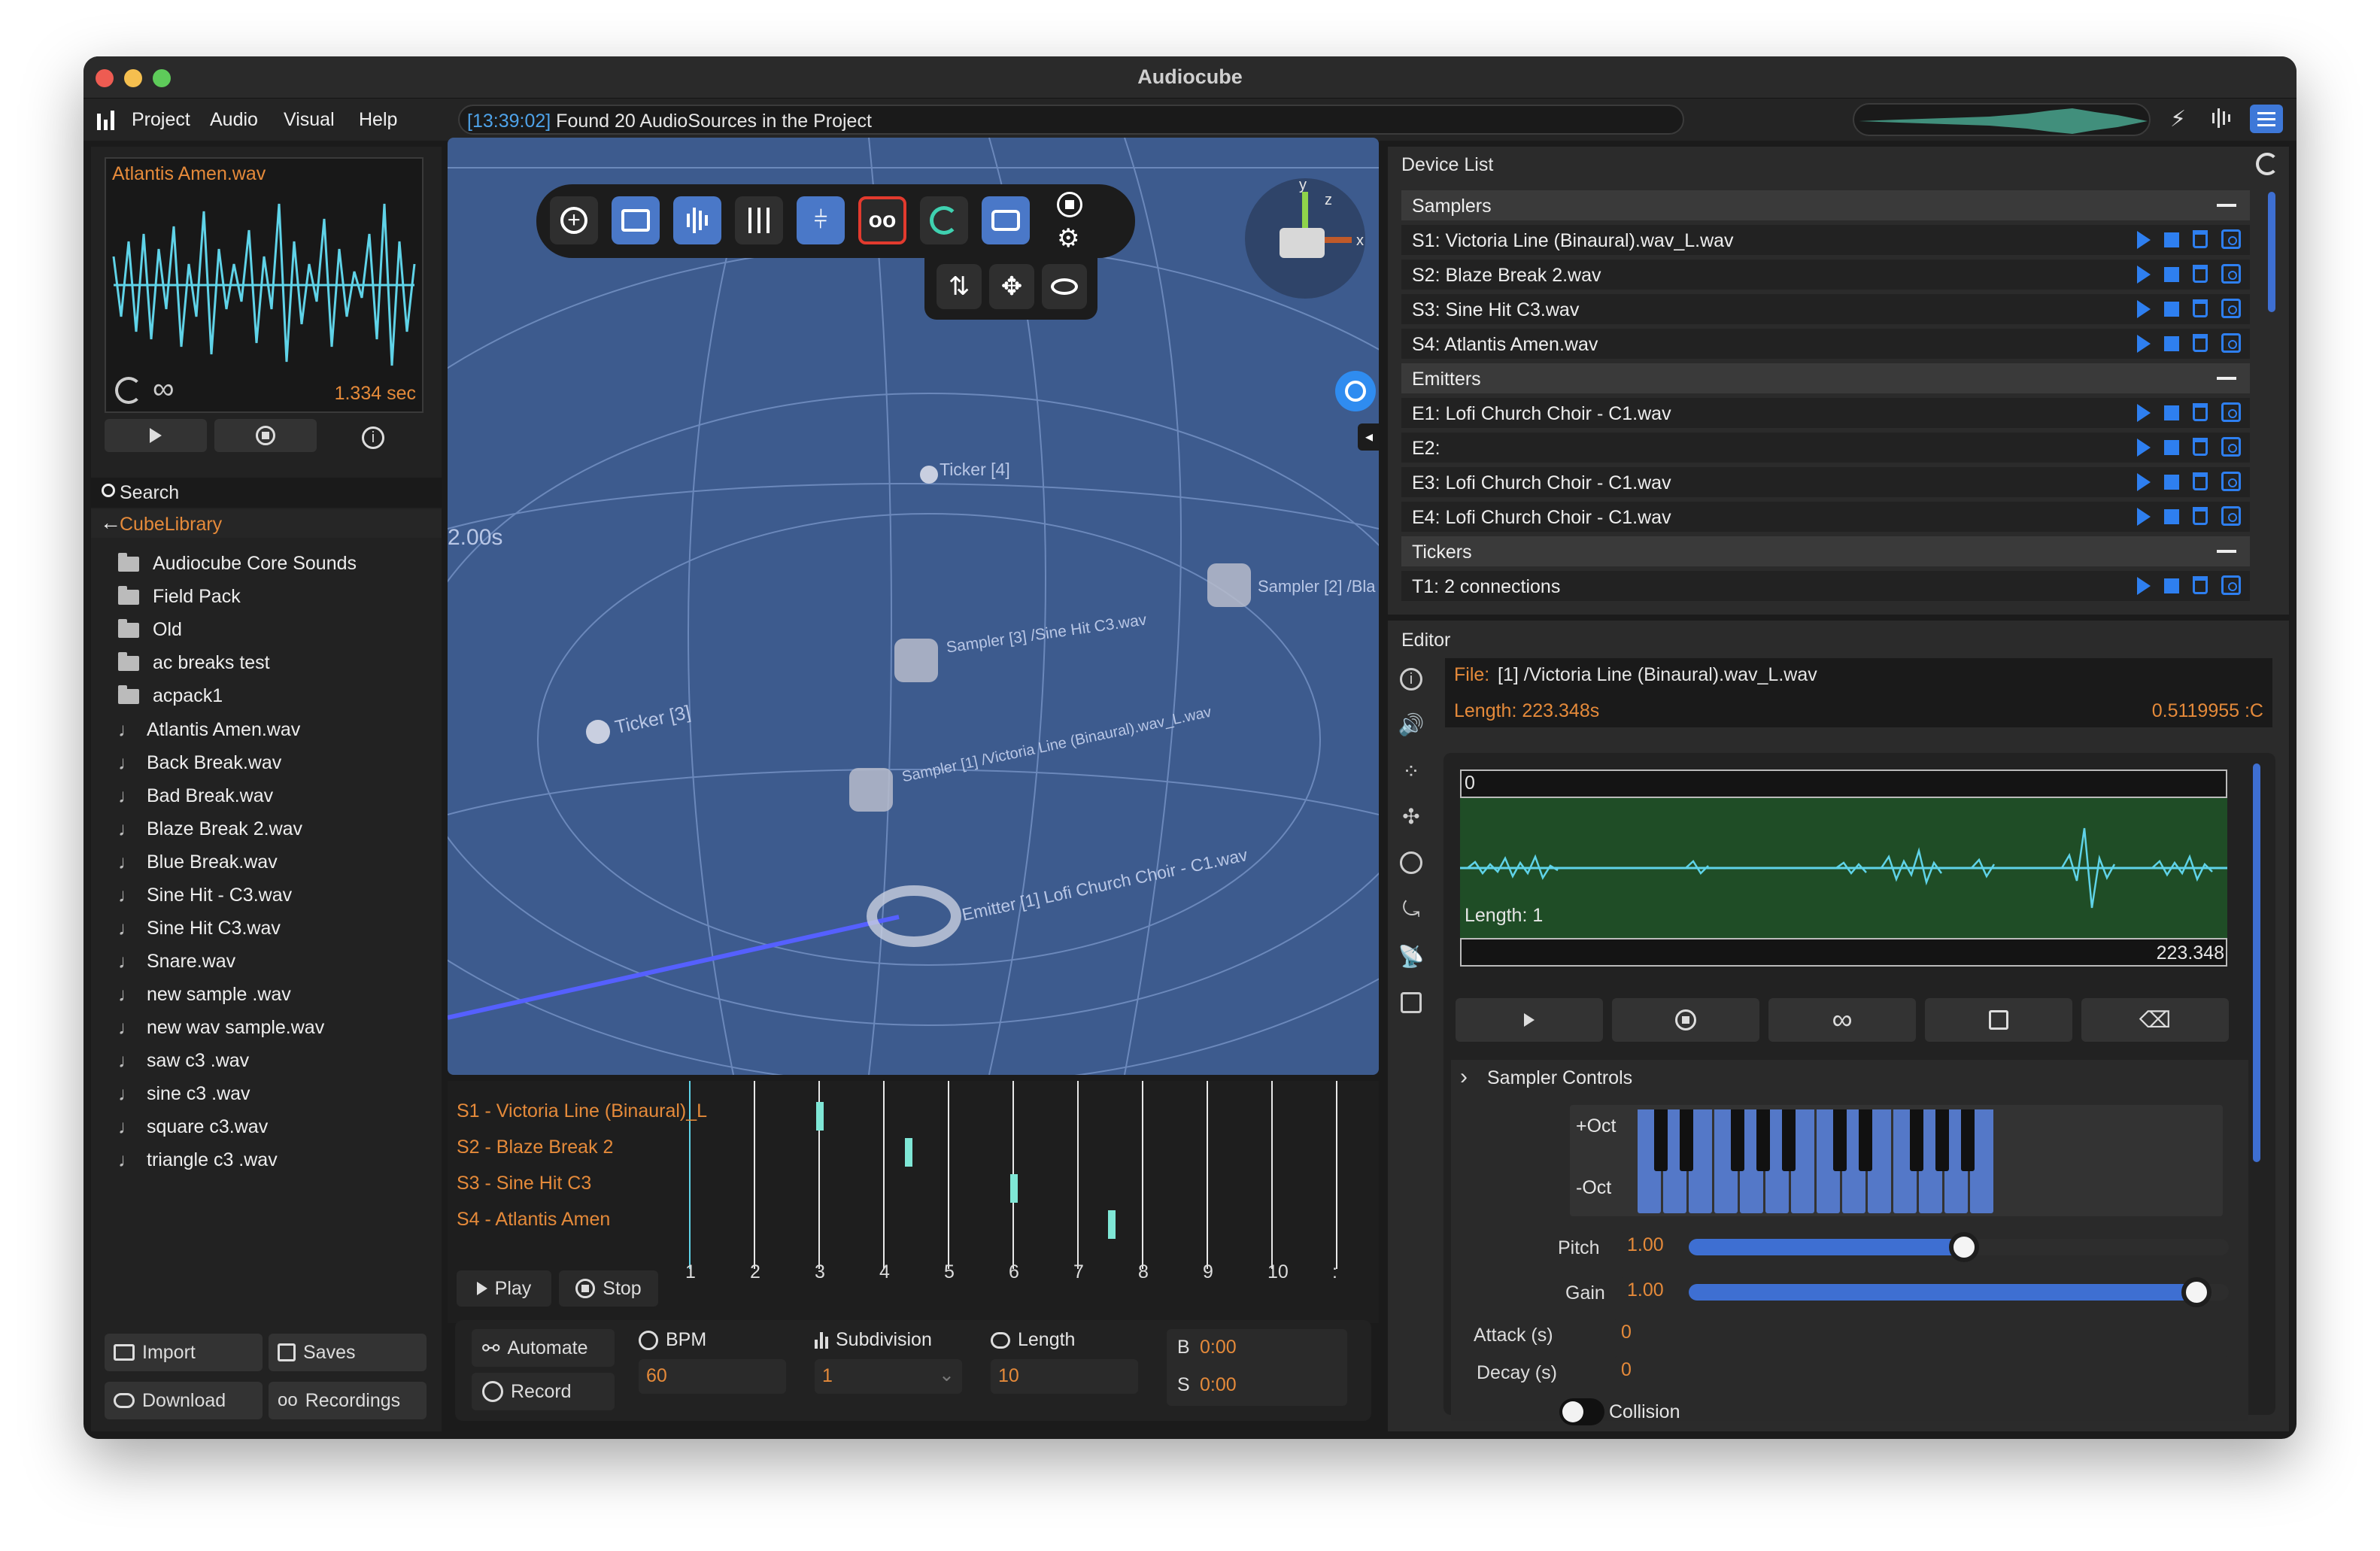 The width and height of the screenshot is (2380, 1551). I want to click on device-group-header: Tickers, so click(1825, 551).